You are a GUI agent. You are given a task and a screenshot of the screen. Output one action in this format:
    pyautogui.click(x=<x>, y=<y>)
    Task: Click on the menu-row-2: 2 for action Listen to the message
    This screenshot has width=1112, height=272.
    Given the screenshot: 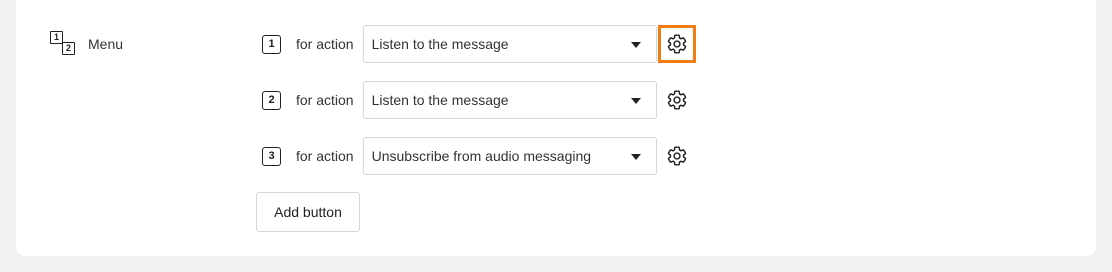 What is the action you would take?
    pyautogui.click(x=478, y=100)
    